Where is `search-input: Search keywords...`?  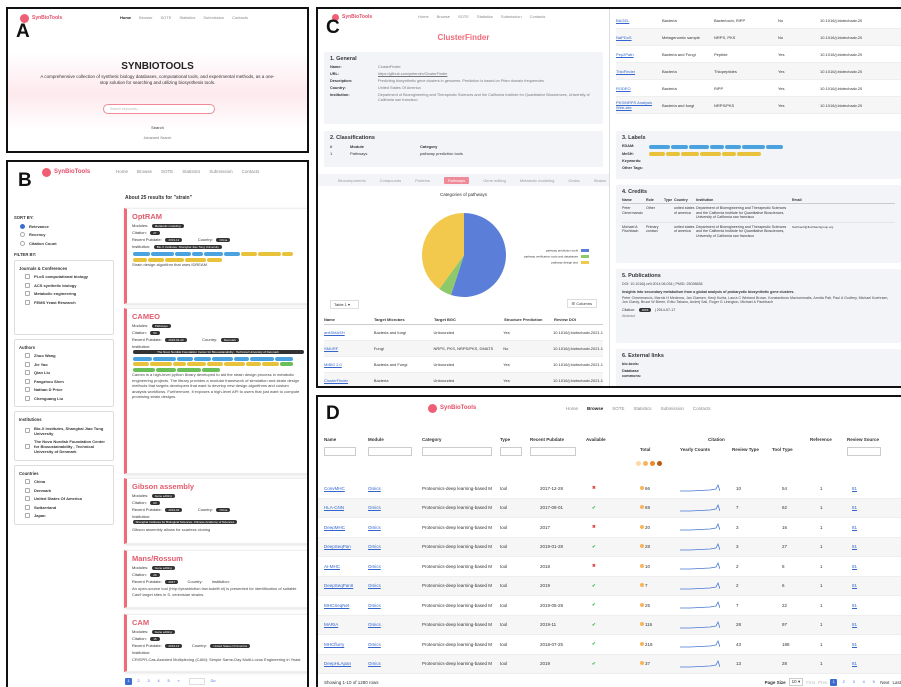
search-input: Search keywords... is located at coordinates (159, 109).